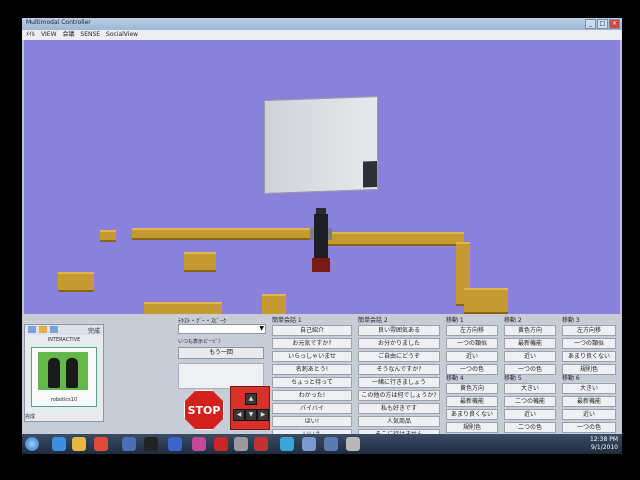  I want to click on stop-button: STOP, so click(204, 410).